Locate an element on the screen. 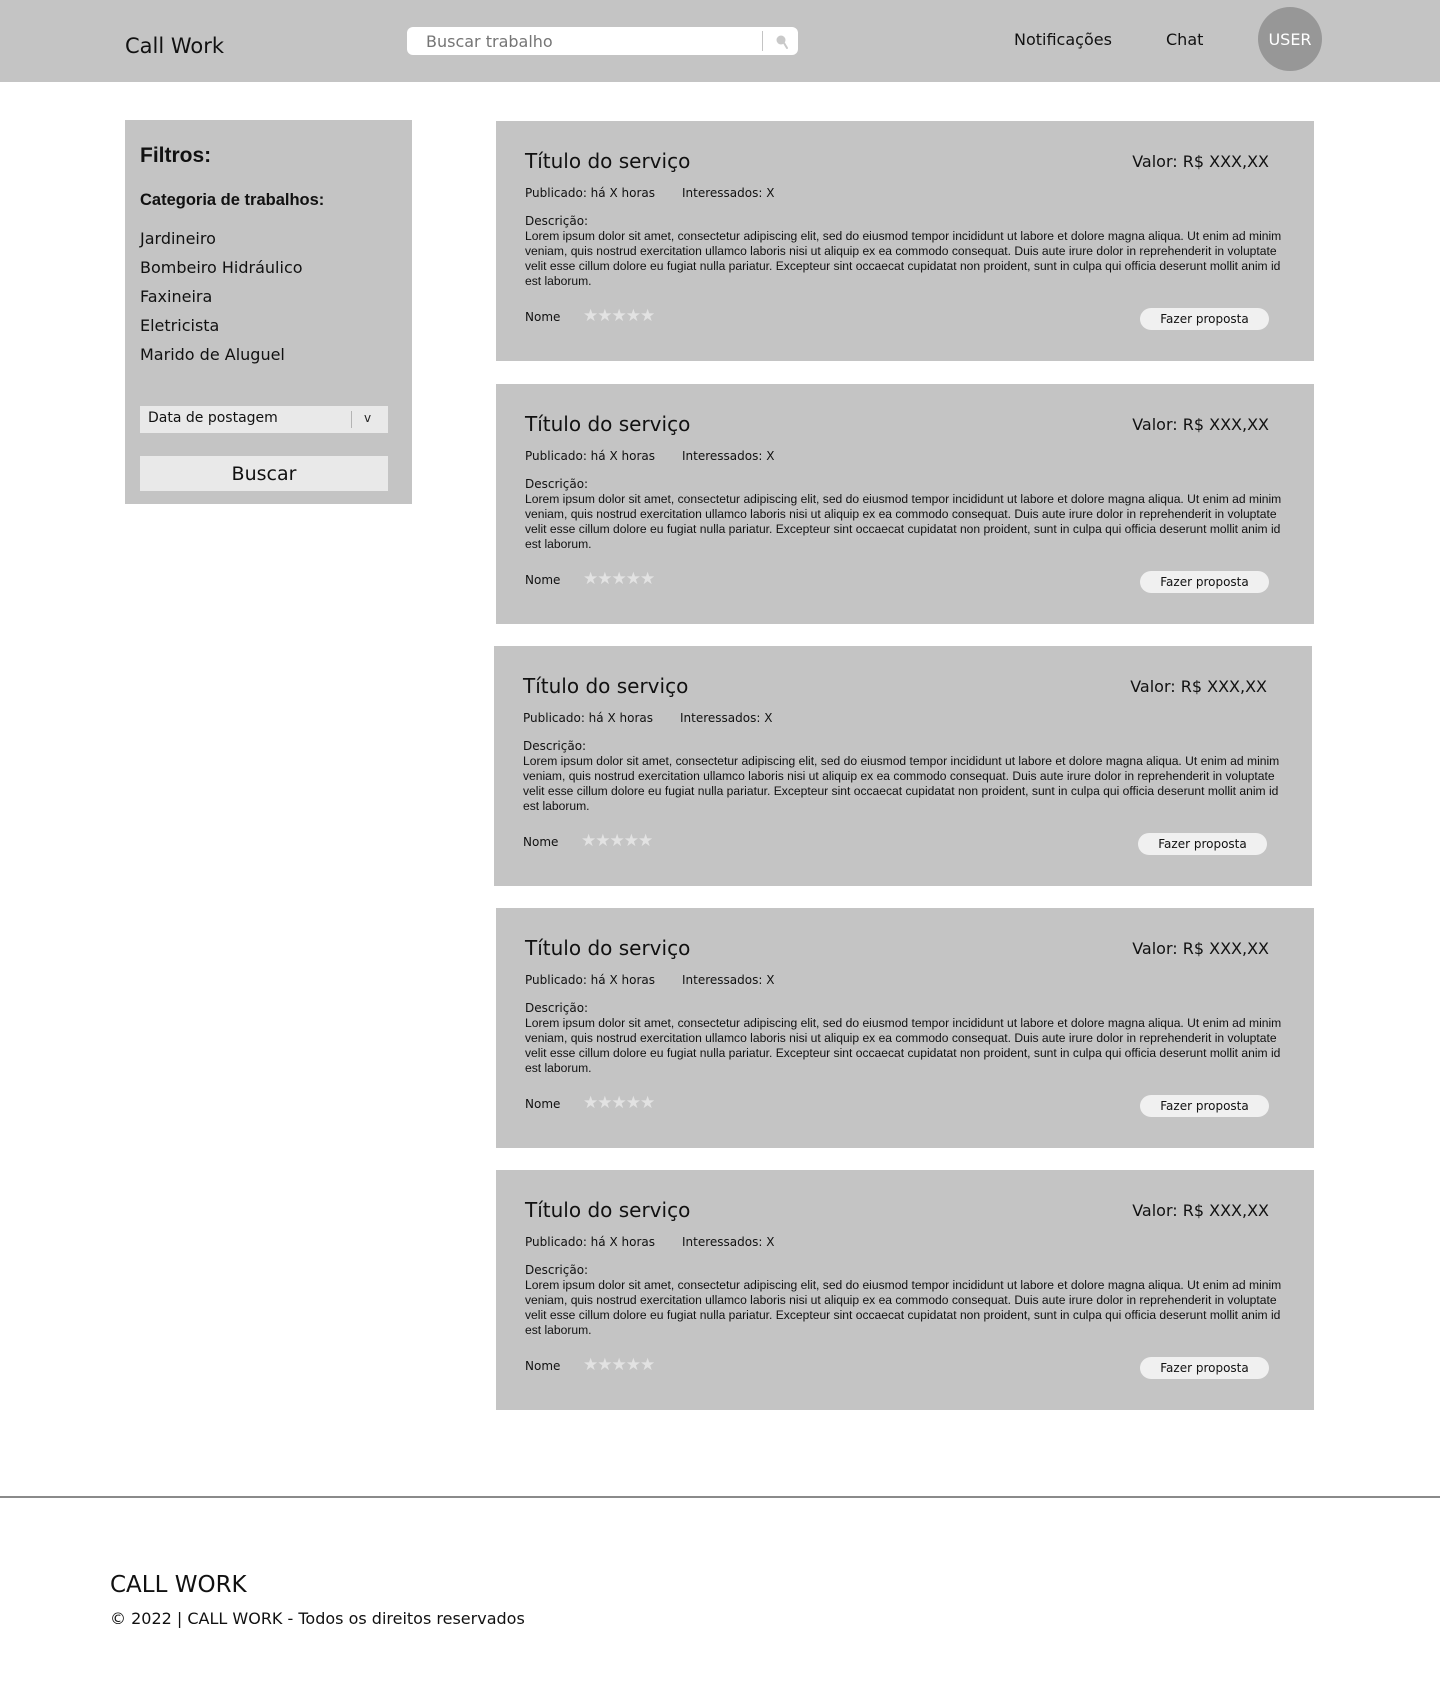 The height and width of the screenshot is (1687, 1440). search-bar is located at coordinates (602, 41).